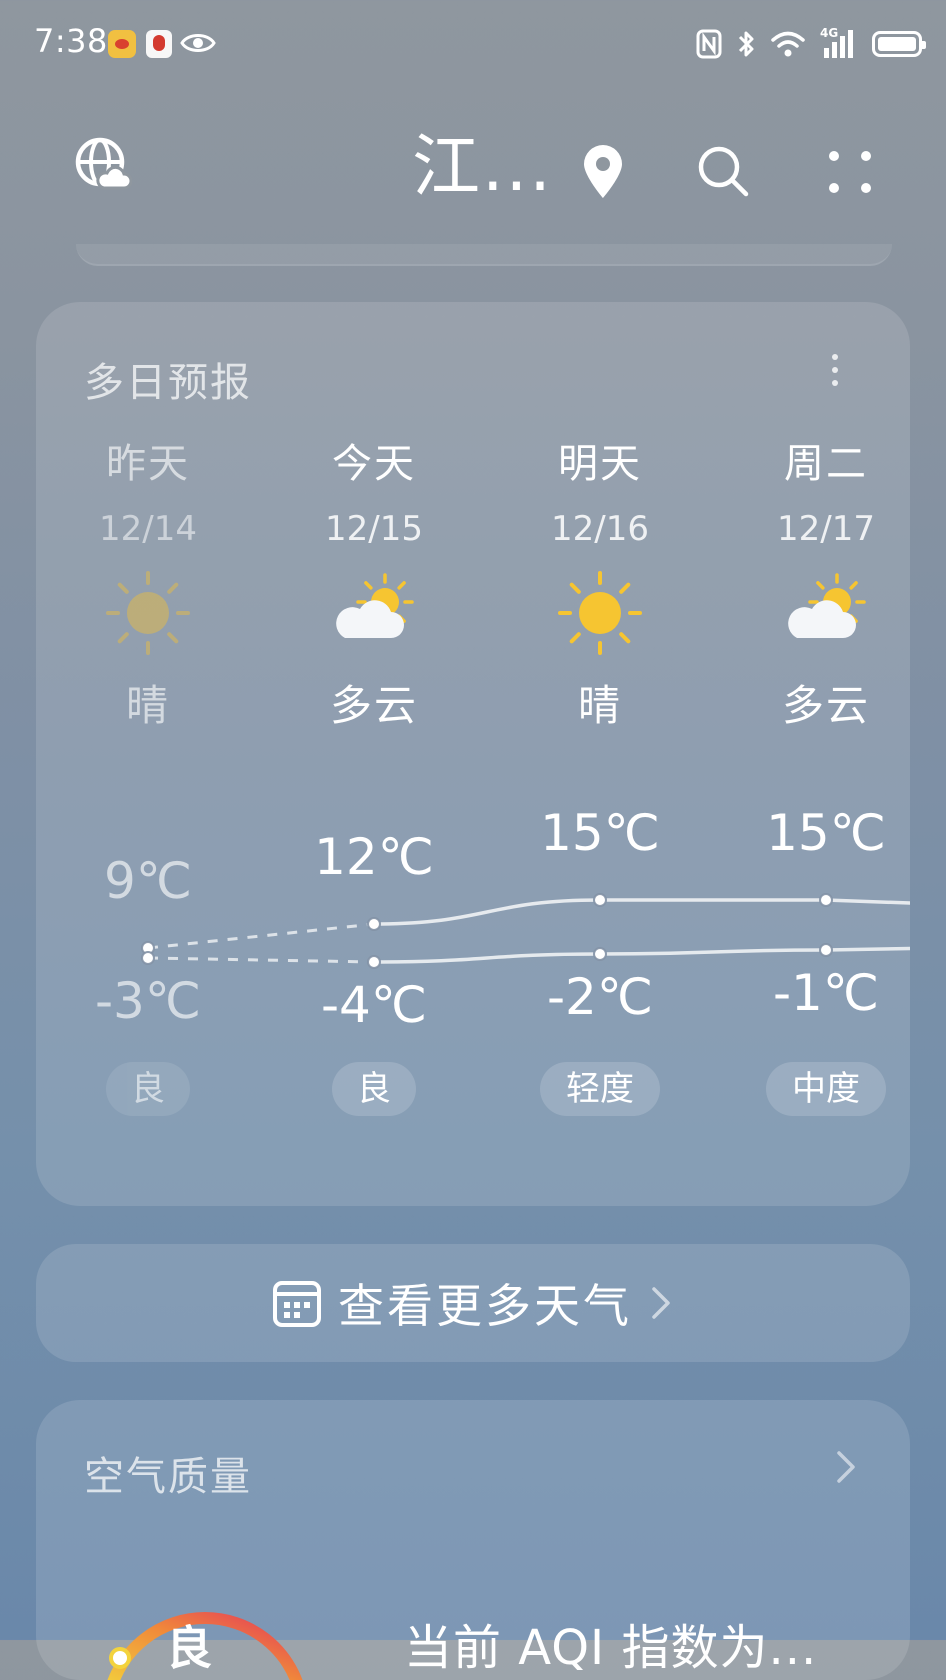 This screenshot has width=946, height=1680. What do you see at coordinates (746, 44) in the screenshot?
I see `bluetooth-icon` at bounding box center [746, 44].